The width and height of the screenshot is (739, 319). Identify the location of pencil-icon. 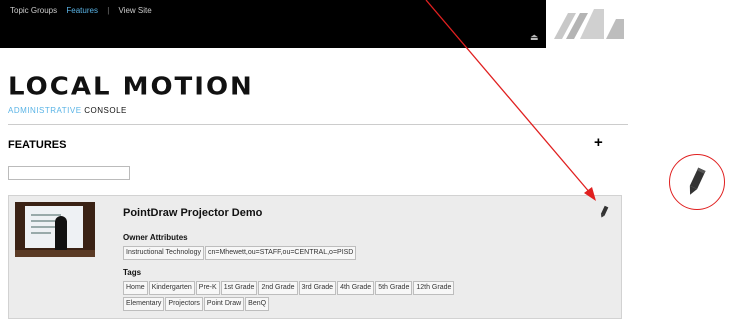
(697, 181).